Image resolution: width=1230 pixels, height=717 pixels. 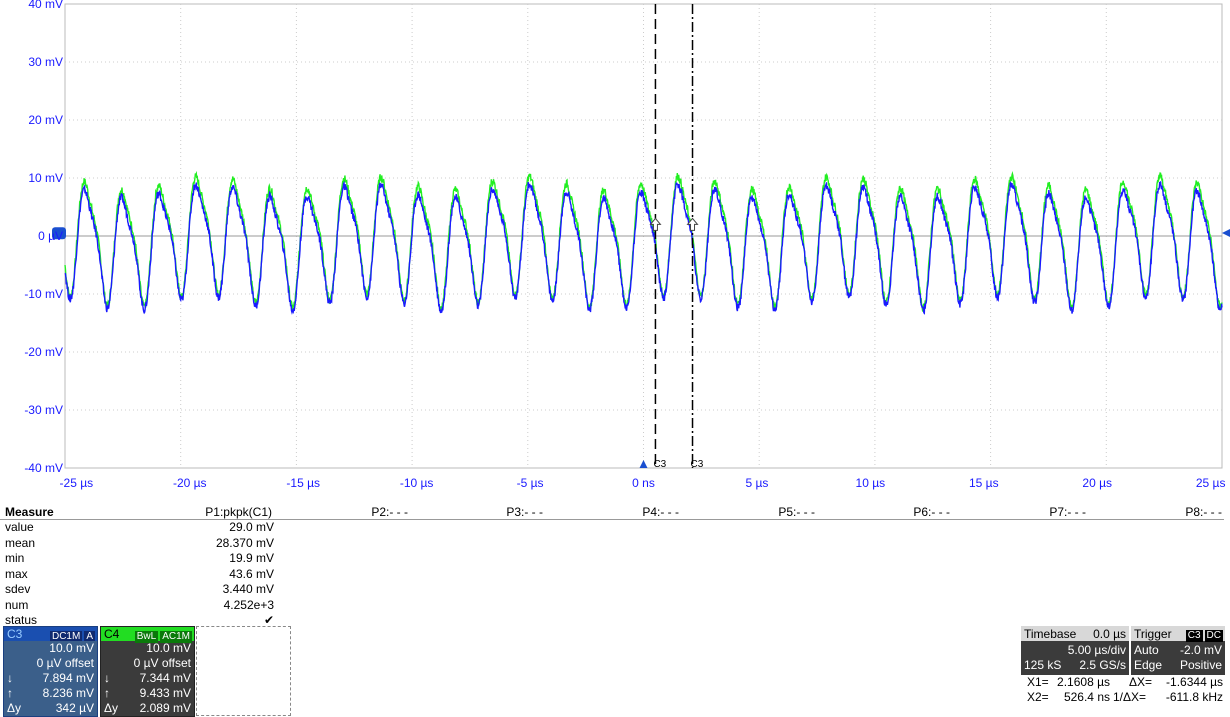 What do you see at coordinates (643, 483) in the screenshot?
I see `x-tick-label: 0 ns` at bounding box center [643, 483].